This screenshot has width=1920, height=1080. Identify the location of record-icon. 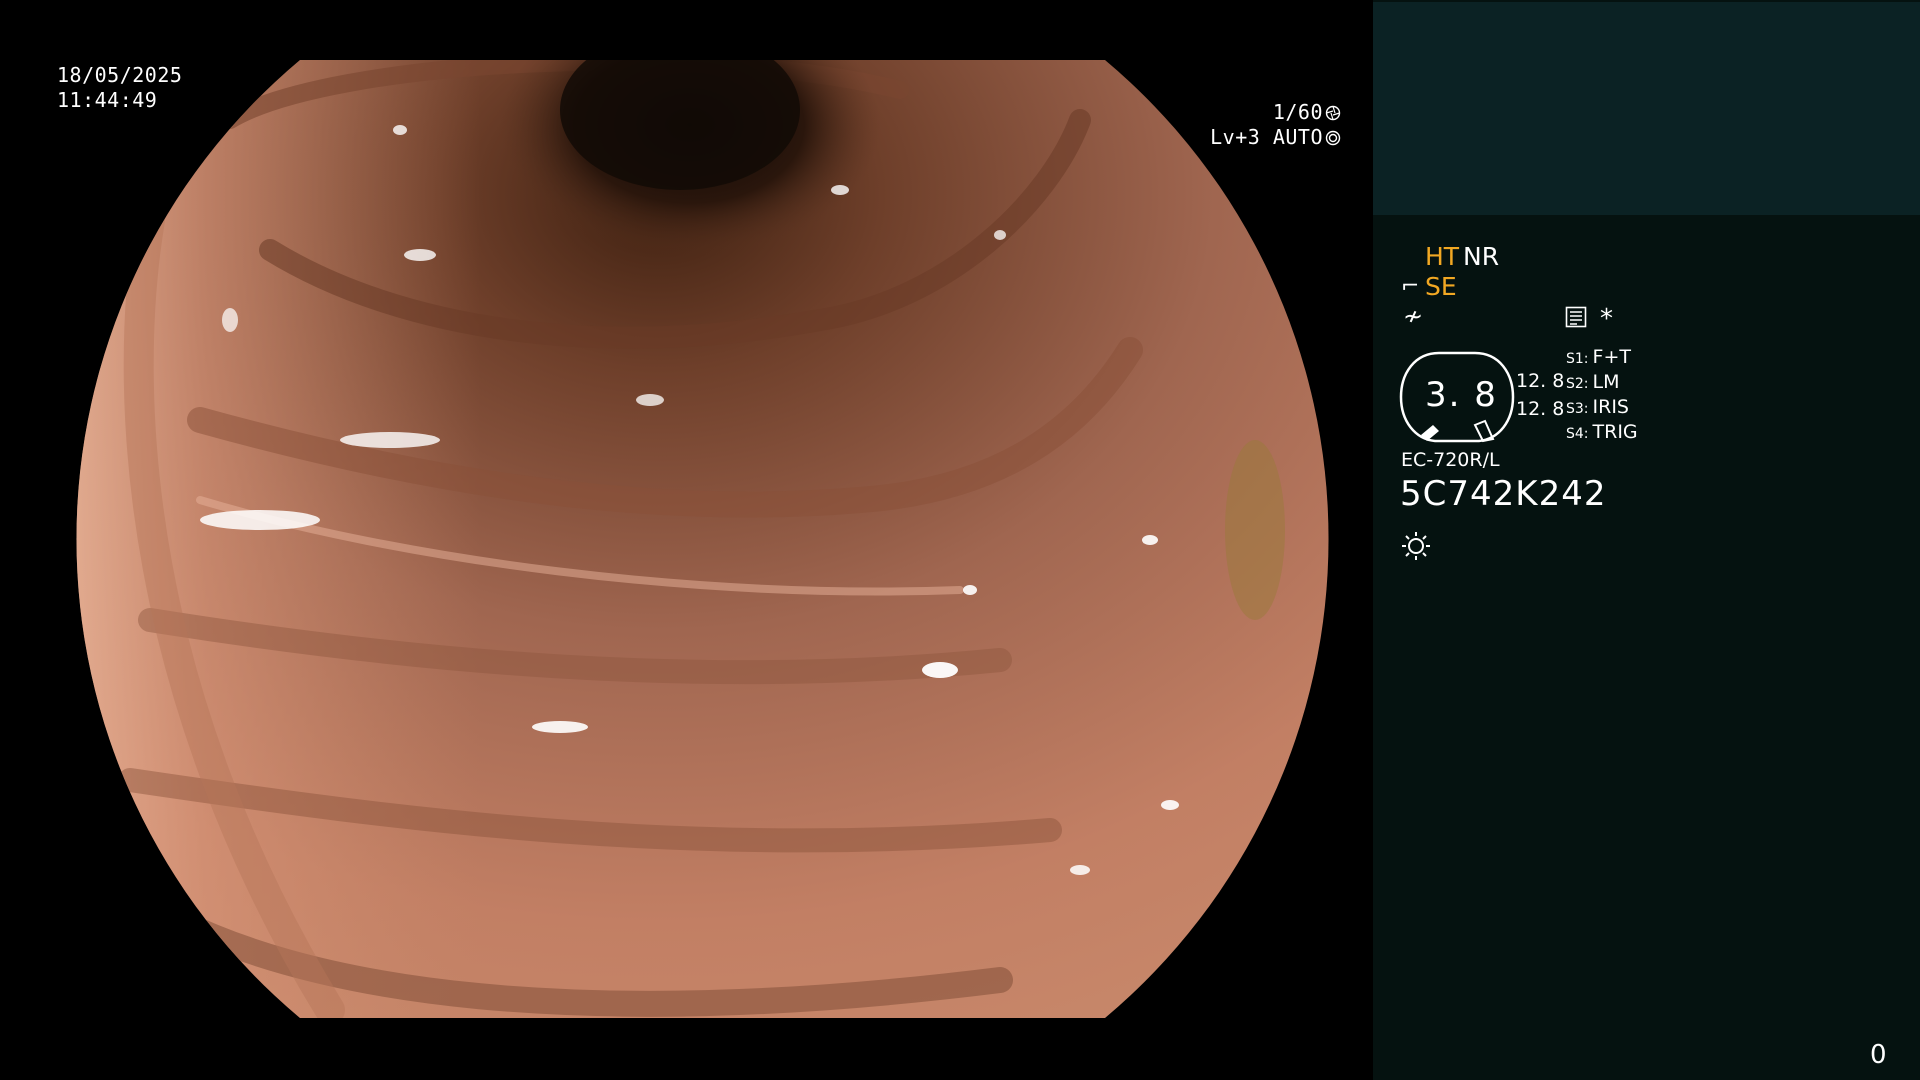
(1576, 317).